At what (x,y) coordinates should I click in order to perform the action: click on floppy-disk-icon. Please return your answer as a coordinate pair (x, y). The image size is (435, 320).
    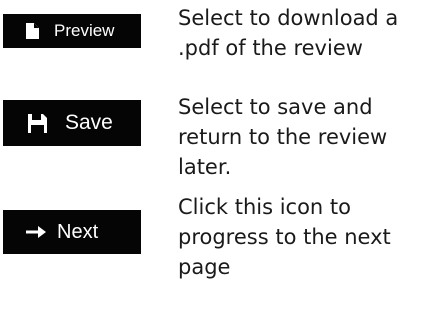
    Looking at the image, I should click on (37, 123).